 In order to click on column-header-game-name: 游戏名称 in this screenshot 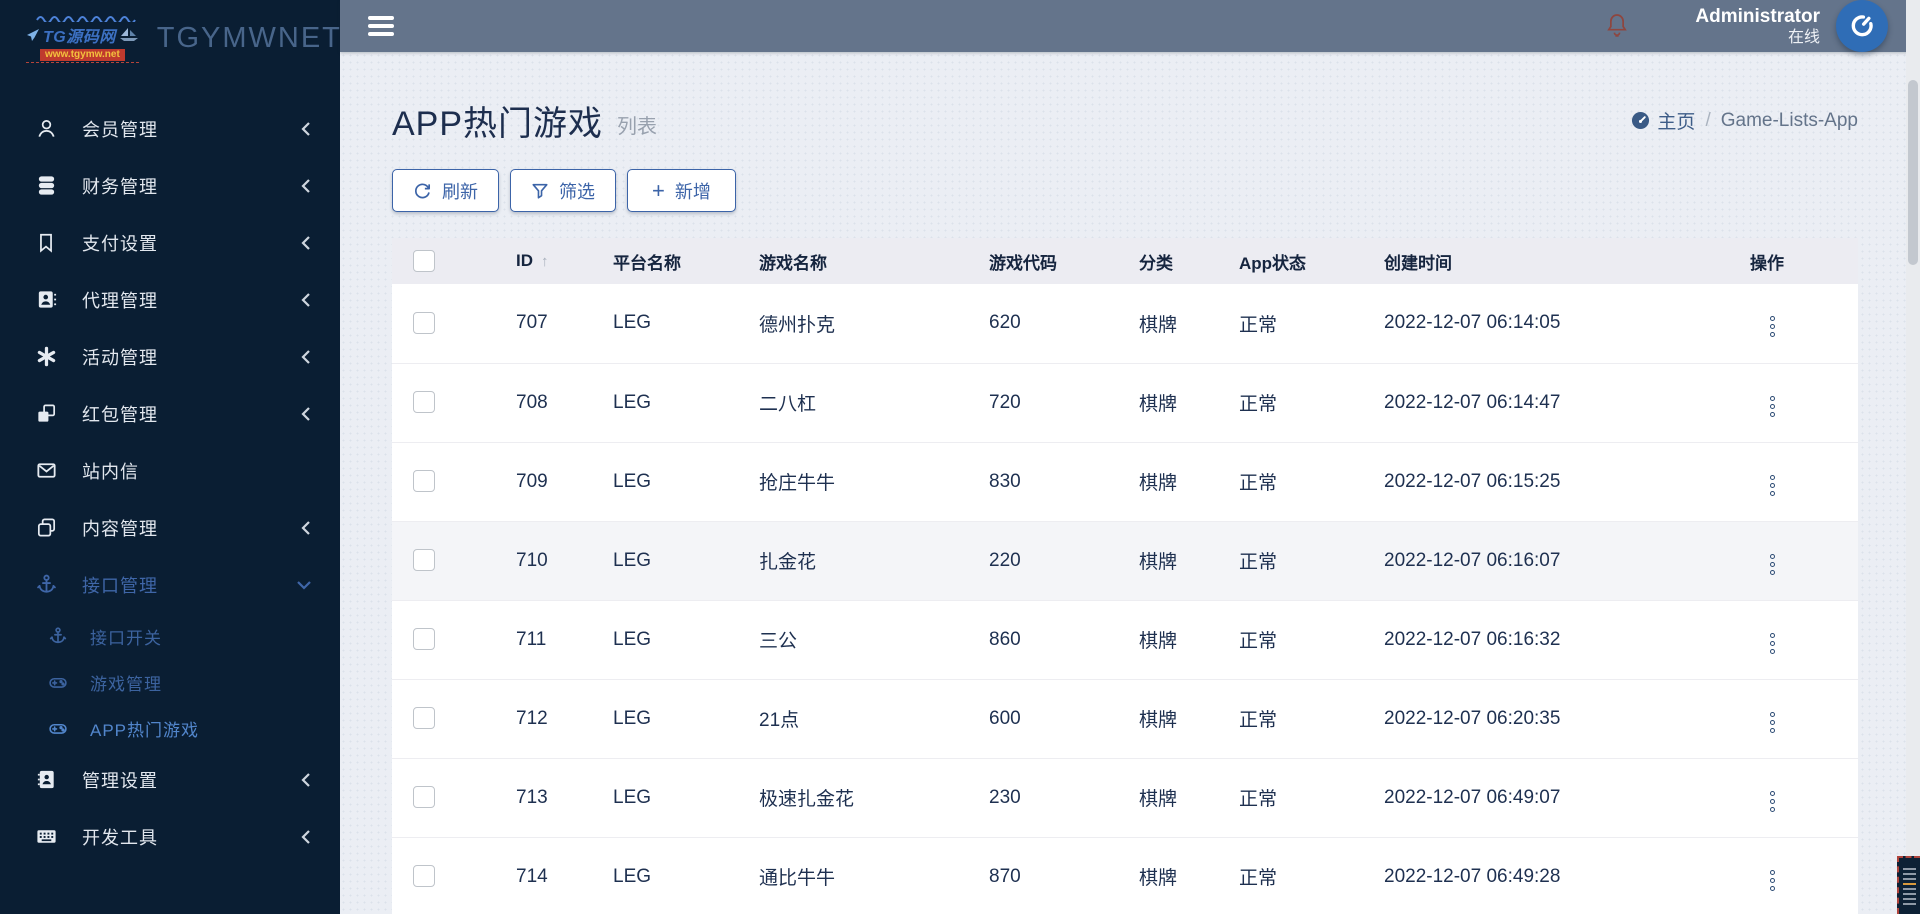, I will do `click(850, 261)`.